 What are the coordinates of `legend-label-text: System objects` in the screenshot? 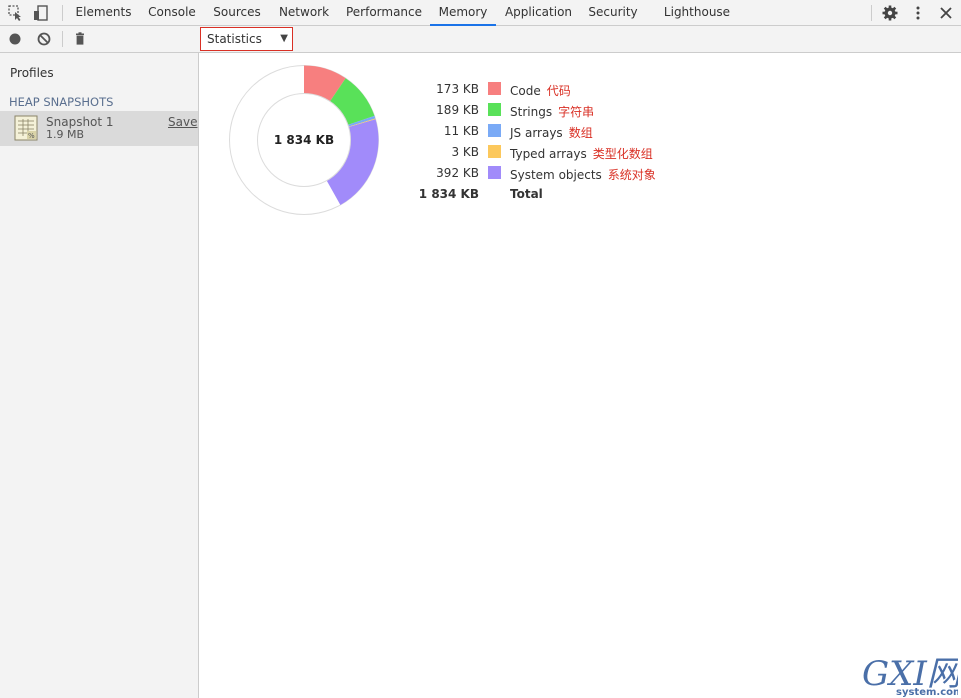 It's located at (556, 175).